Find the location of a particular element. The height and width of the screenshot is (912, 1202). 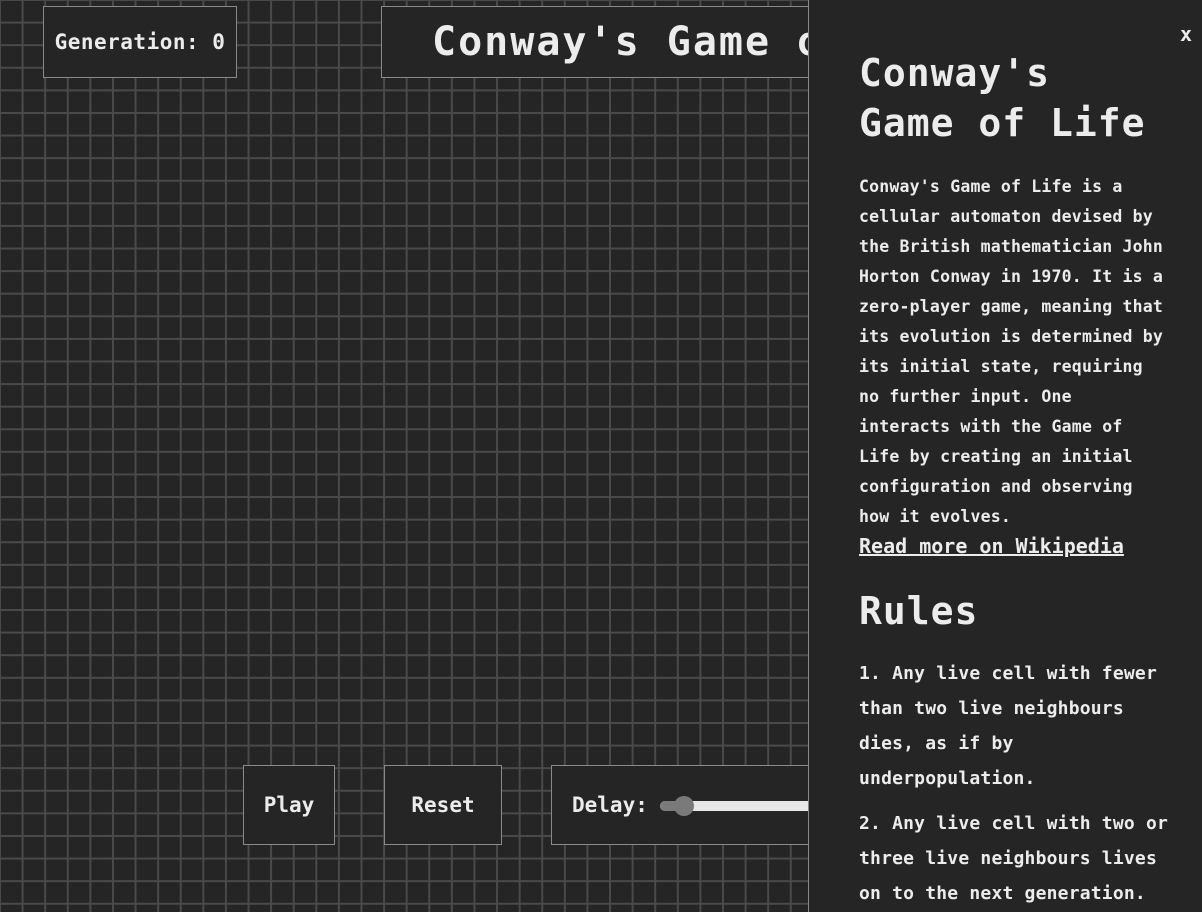

game-title-banner: Conway's Game of Life is located at coordinates (601, 42).